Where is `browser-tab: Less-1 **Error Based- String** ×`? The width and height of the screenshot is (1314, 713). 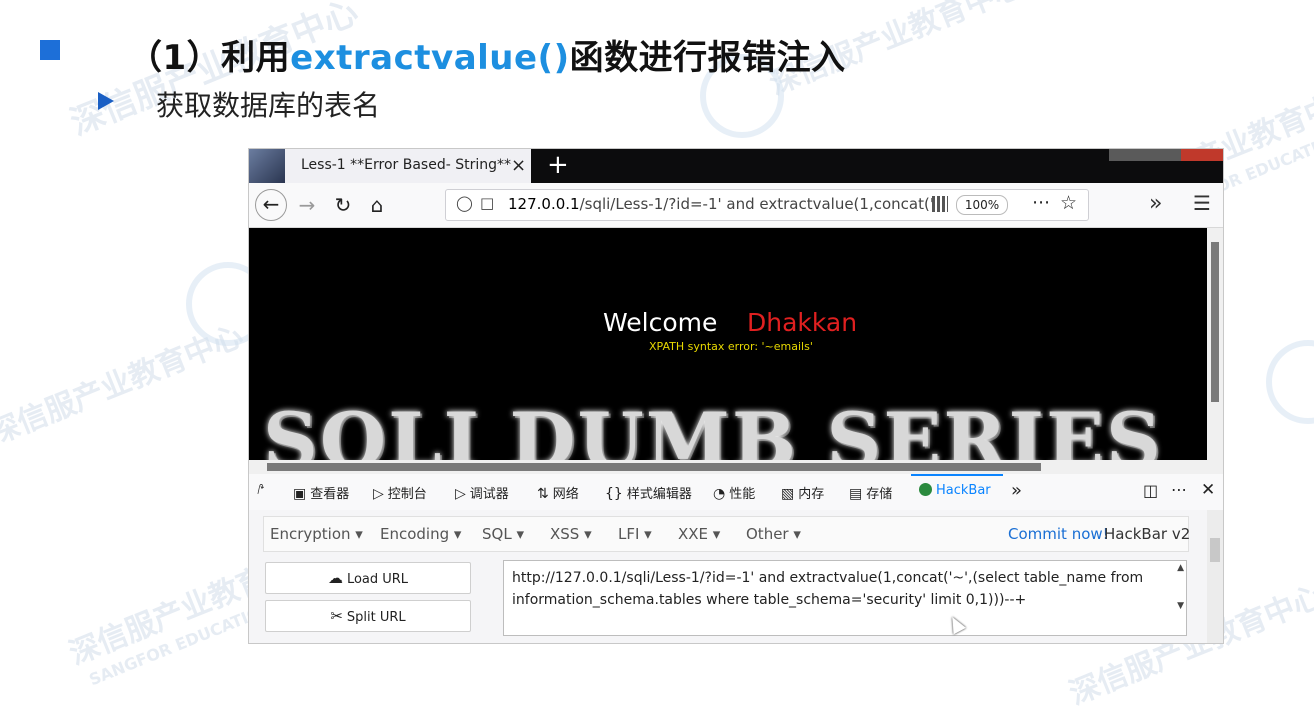
browser-tab: Less-1 **Error Based- String** × is located at coordinates (408, 166).